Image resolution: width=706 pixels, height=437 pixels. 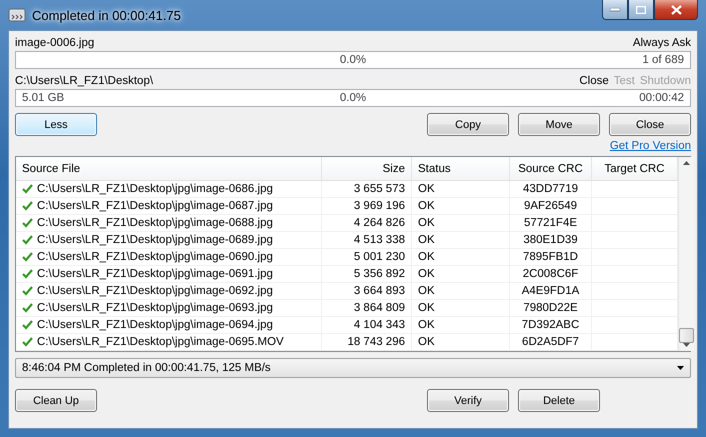 I want to click on table-cell: 7895FB1D, so click(x=551, y=257).